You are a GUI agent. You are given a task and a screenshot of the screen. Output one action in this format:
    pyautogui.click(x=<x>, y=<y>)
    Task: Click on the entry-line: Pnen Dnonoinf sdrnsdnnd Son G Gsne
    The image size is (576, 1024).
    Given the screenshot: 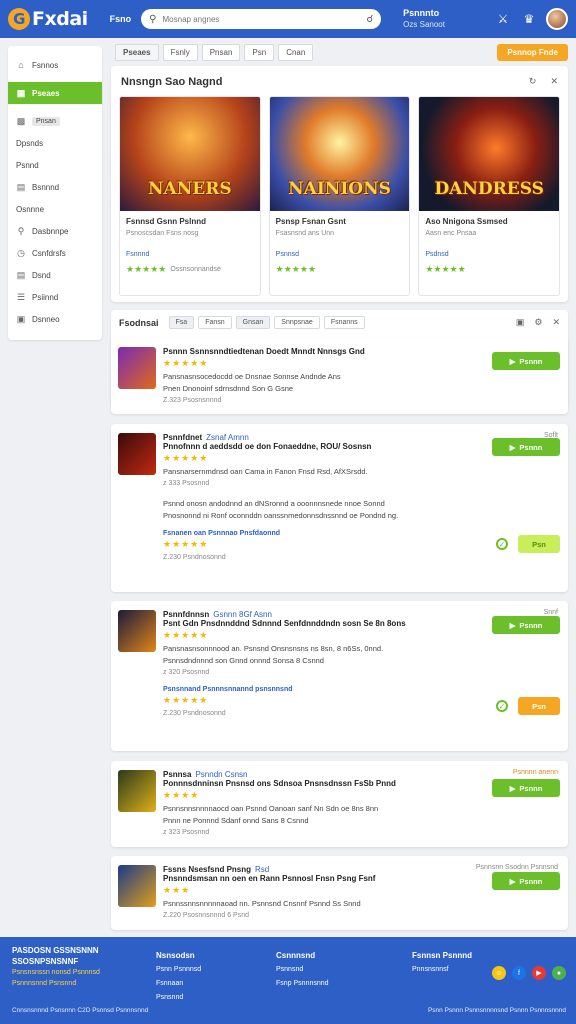 What is the action you would take?
    pyautogui.click(x=228, y=388)
    